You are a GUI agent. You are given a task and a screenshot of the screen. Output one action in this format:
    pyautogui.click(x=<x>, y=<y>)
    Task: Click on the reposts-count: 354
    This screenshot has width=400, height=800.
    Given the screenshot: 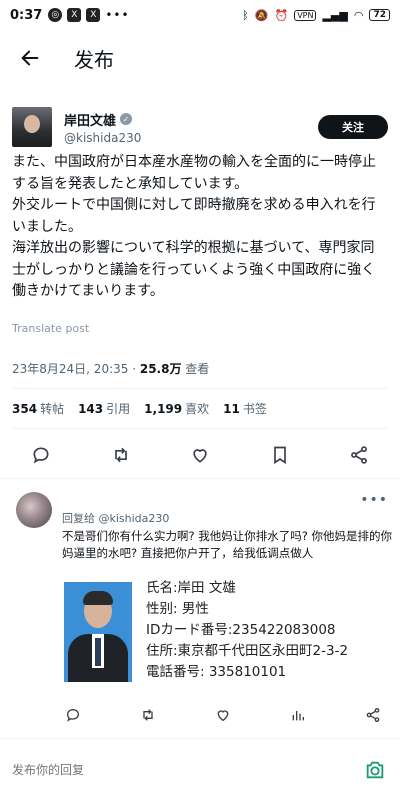 What is the action you would take?
    pyautogui.click(x=25, y=409)
    